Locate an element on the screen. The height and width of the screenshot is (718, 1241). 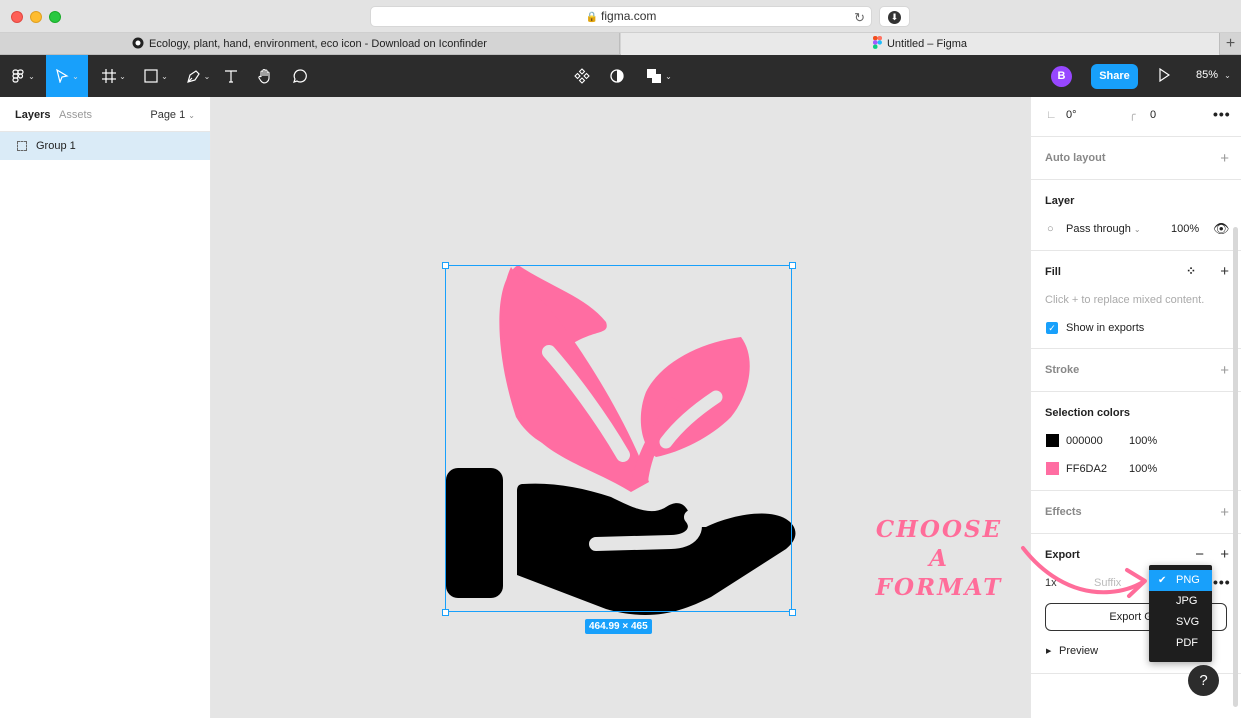
comment-icon is located at coordinates (300, 76).